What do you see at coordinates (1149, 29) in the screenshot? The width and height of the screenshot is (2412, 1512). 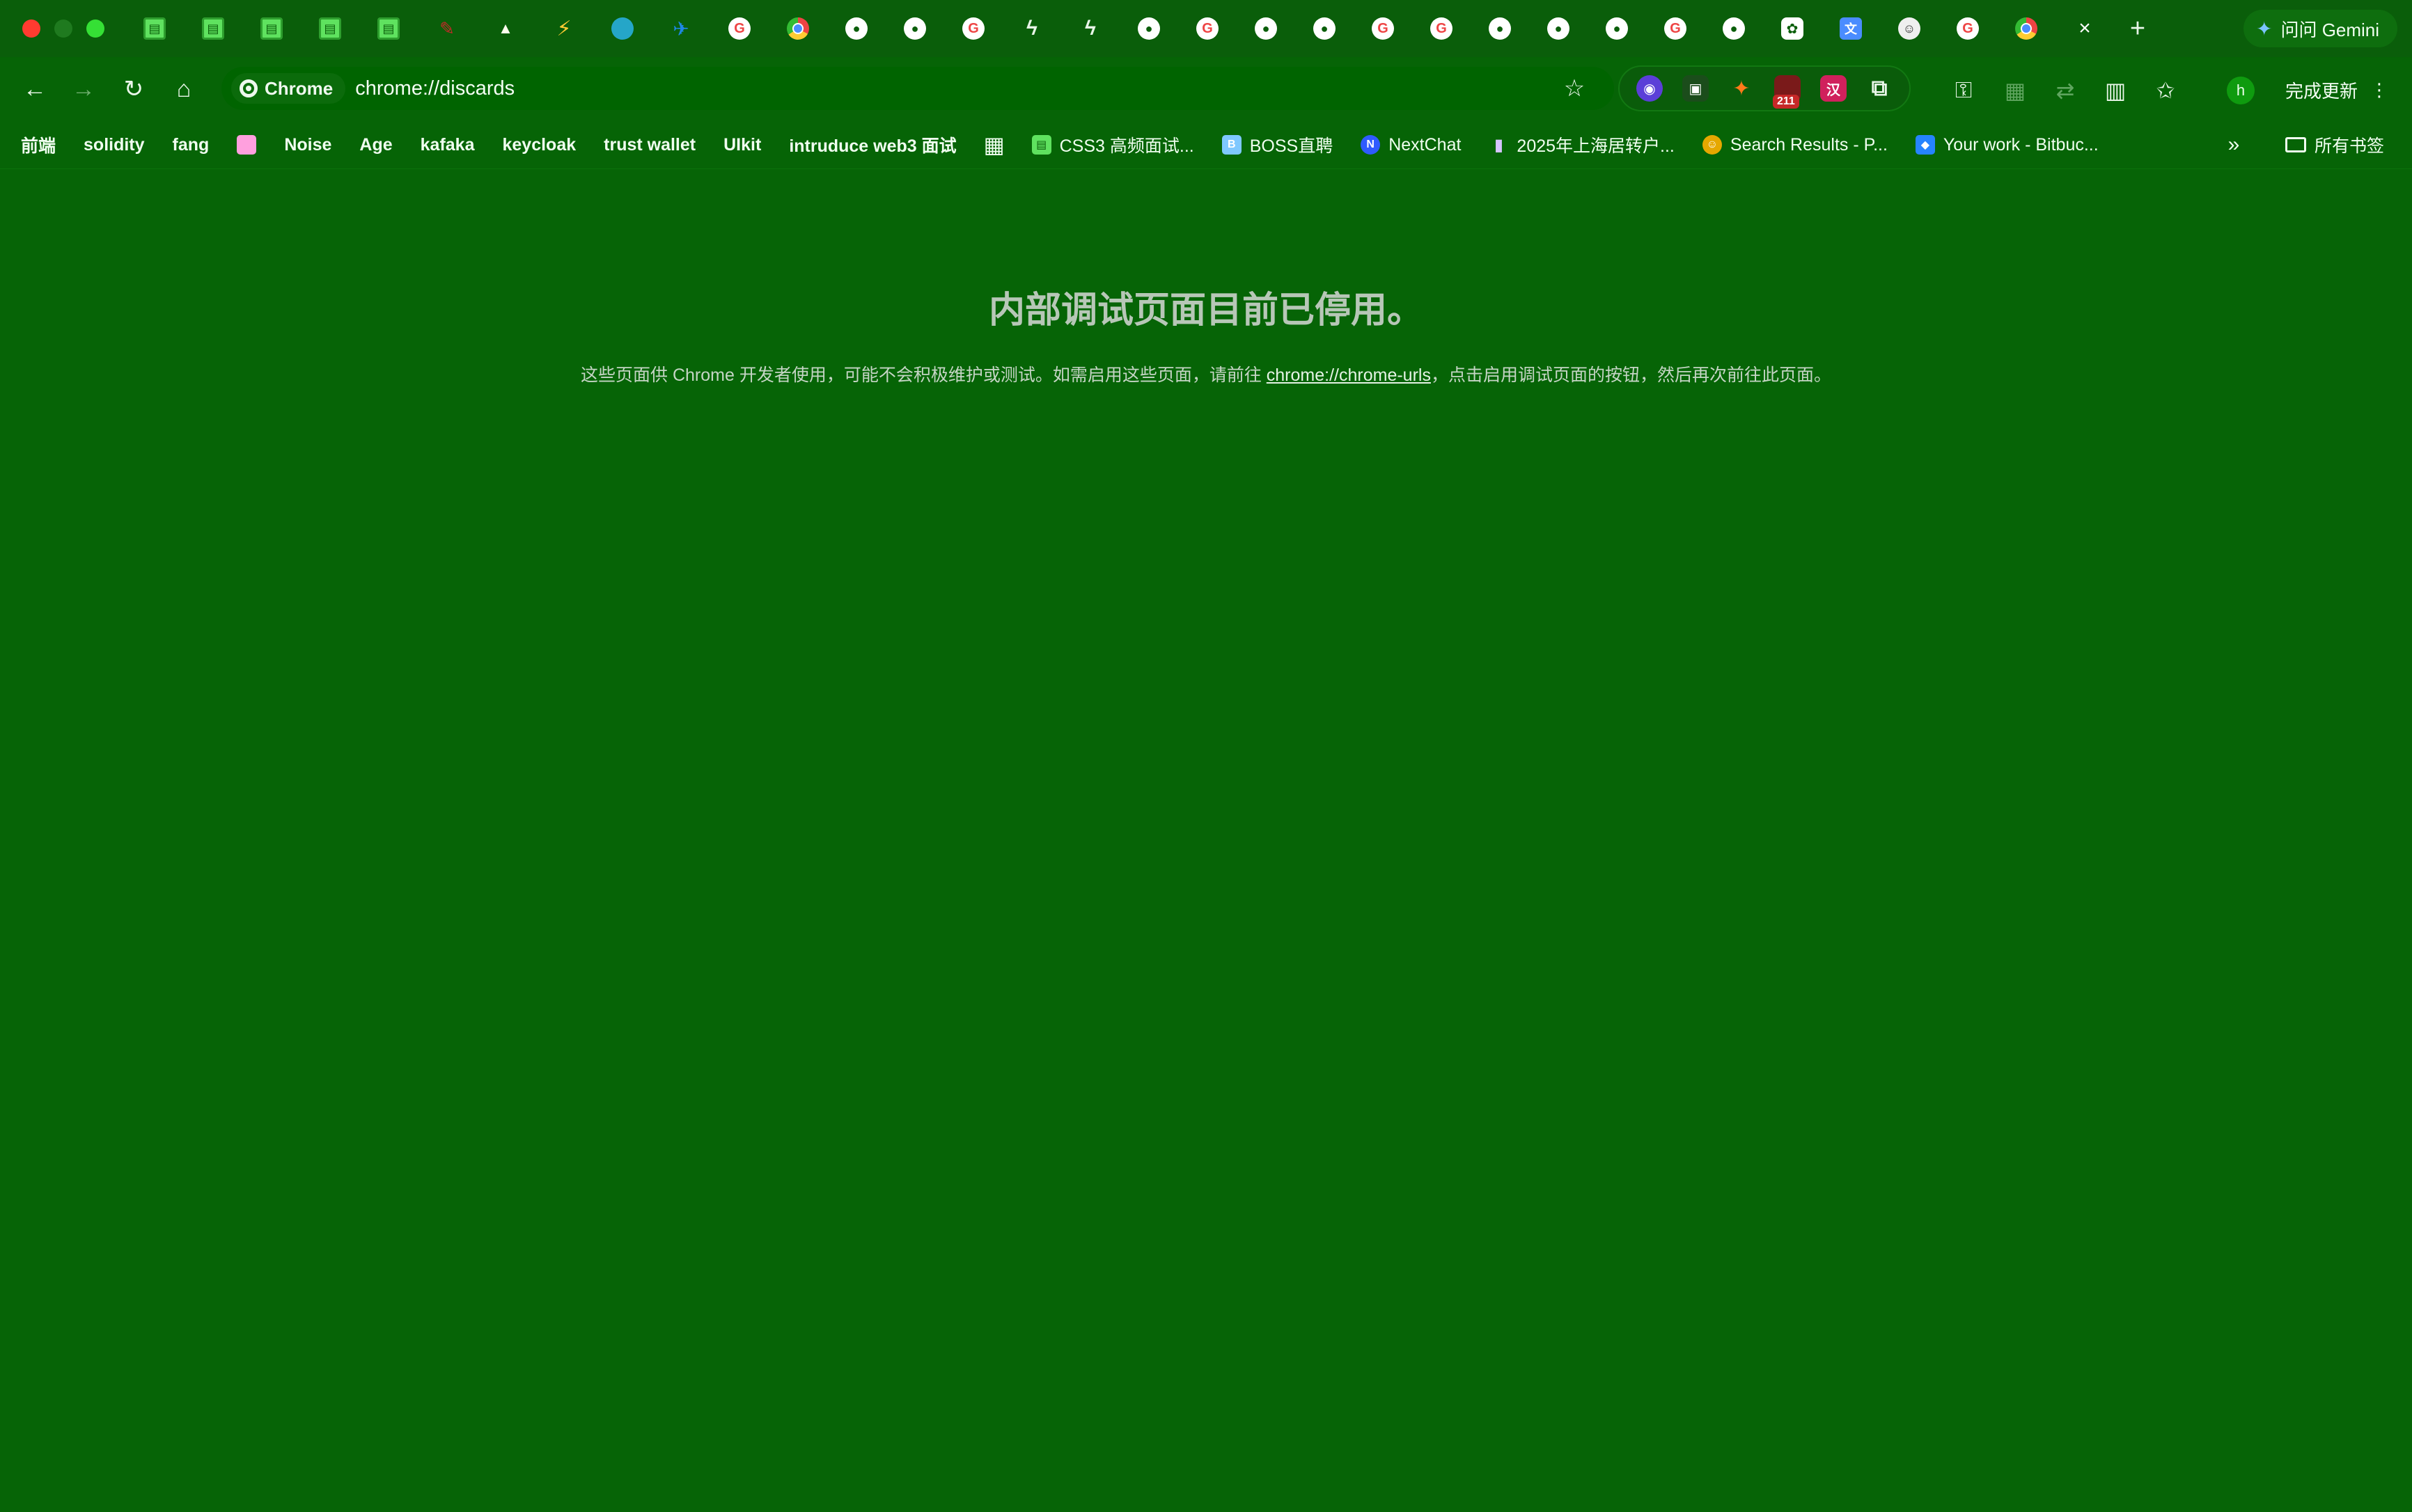 I see `tab-18: ●` at bounding box center [1149, 29].